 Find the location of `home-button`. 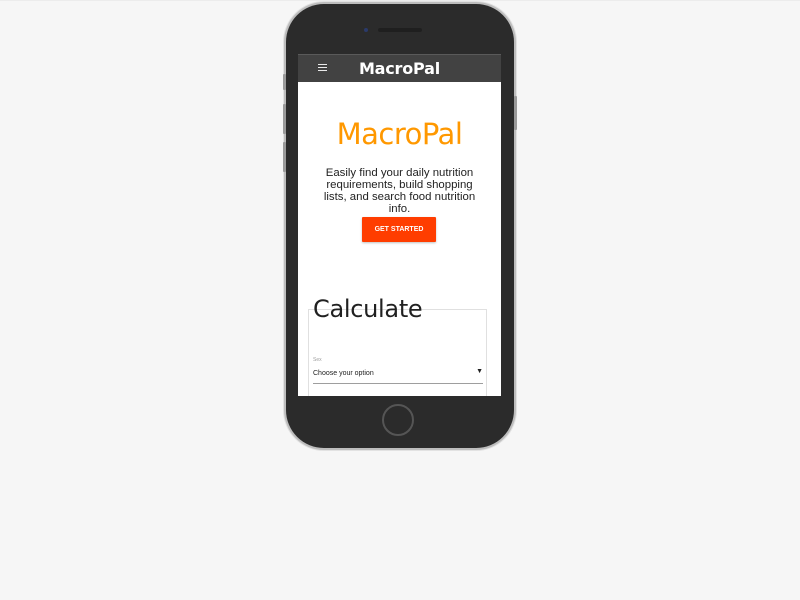

home-button is located at coordinates (398, 420).